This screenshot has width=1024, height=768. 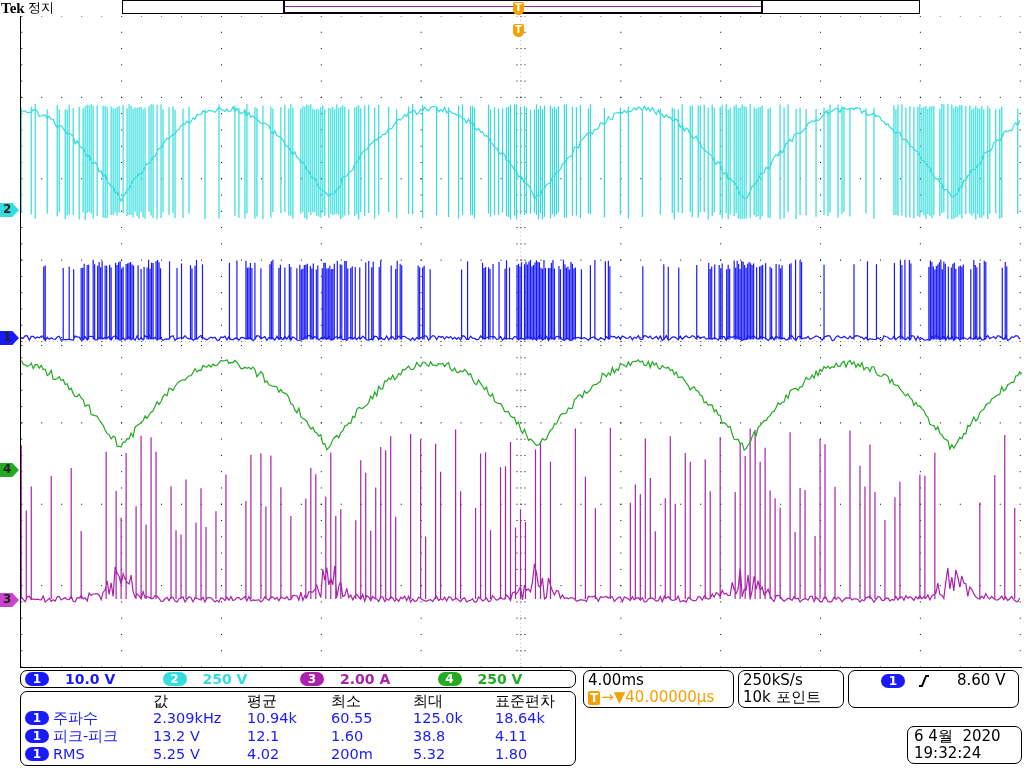 What do you see at coordinates (264, 754) in the screenshot?
I see `measurement-value: 4.02` at bounding box center [264, 754].